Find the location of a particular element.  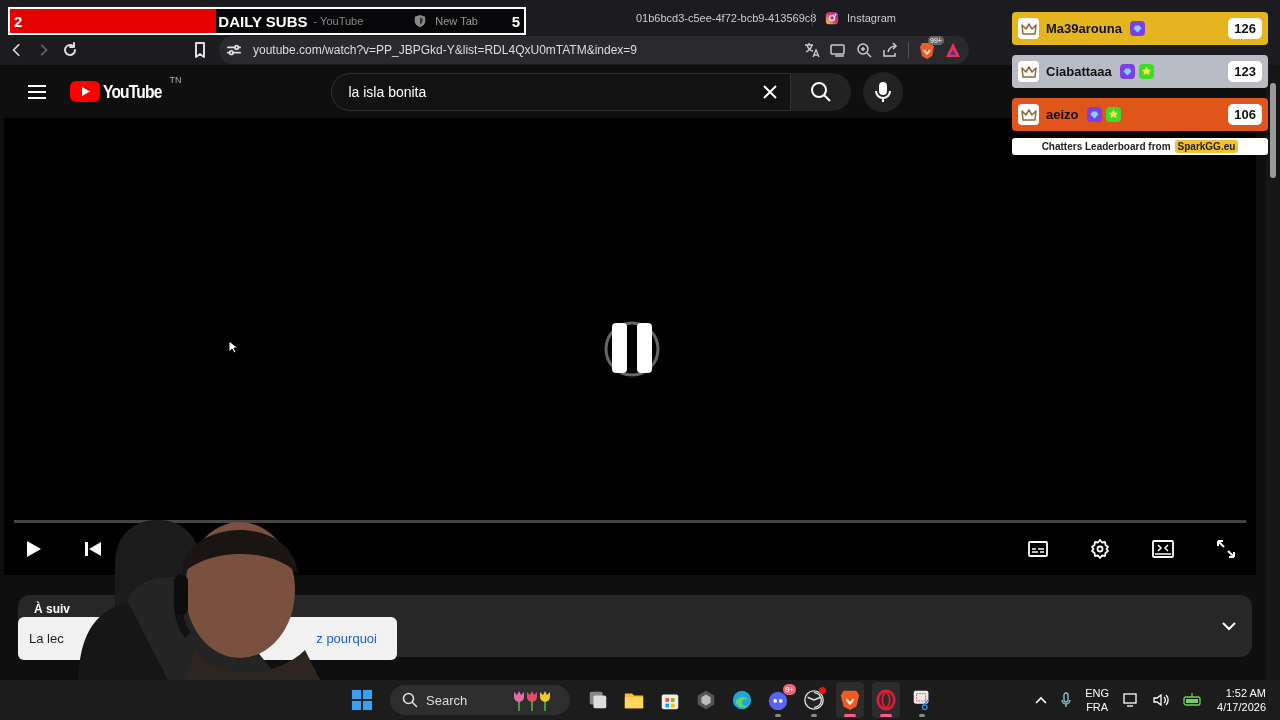

subs-title: DAILY SUBS is located at coordinates (263, 21).